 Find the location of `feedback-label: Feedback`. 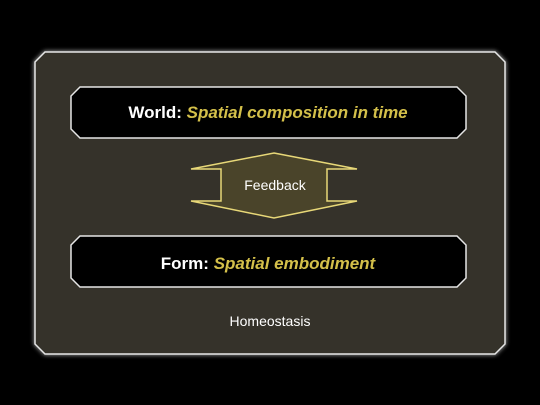

feedback-label: Feedback is located at coordinates (275, 185).